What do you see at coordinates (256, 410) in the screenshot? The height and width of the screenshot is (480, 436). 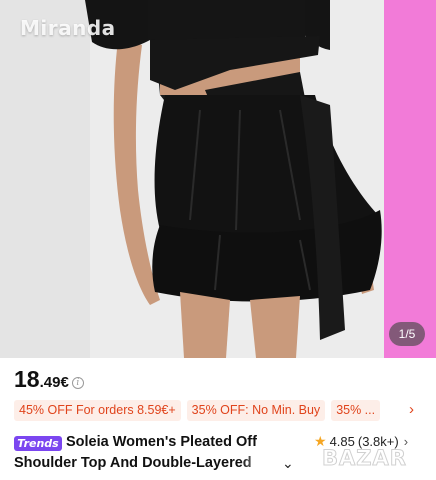 I see `promo-chip: 35% OFF: No Min. Buy` at bounding box center [256, 410].